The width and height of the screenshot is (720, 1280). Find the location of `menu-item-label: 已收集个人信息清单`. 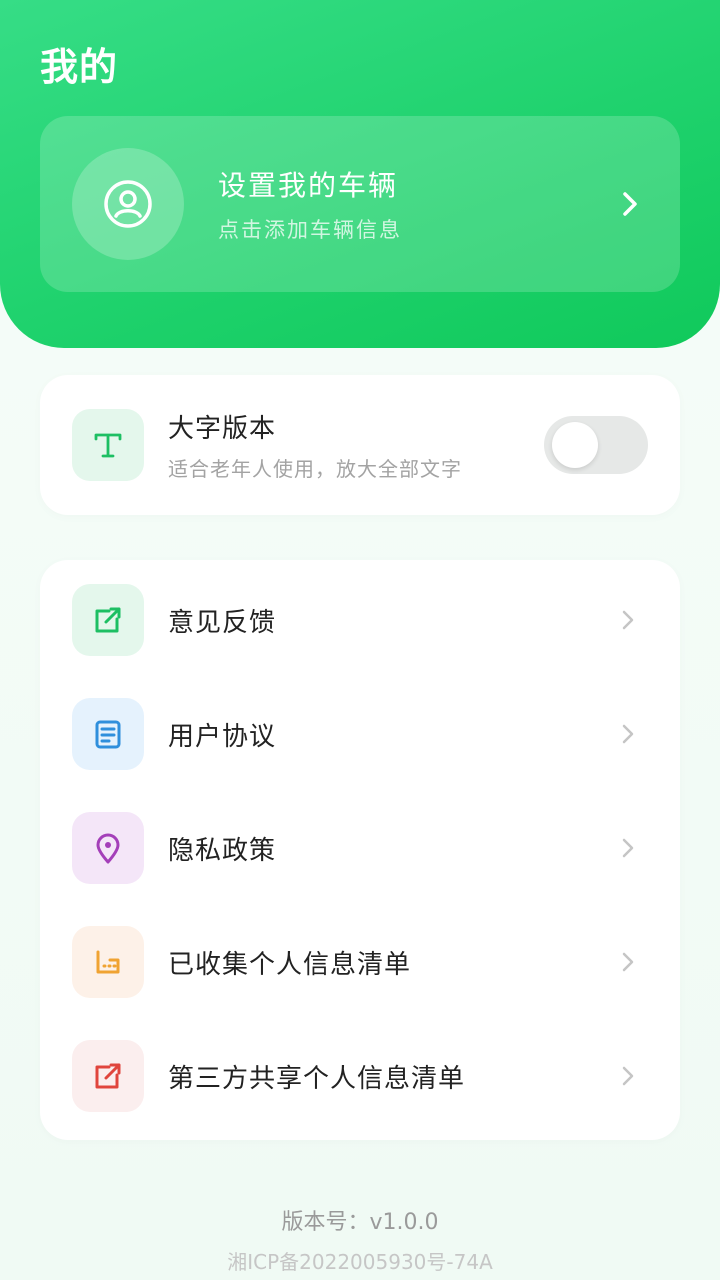

menu-item-label: 已收集个人信息清单 is located at coordinates (290, 964).